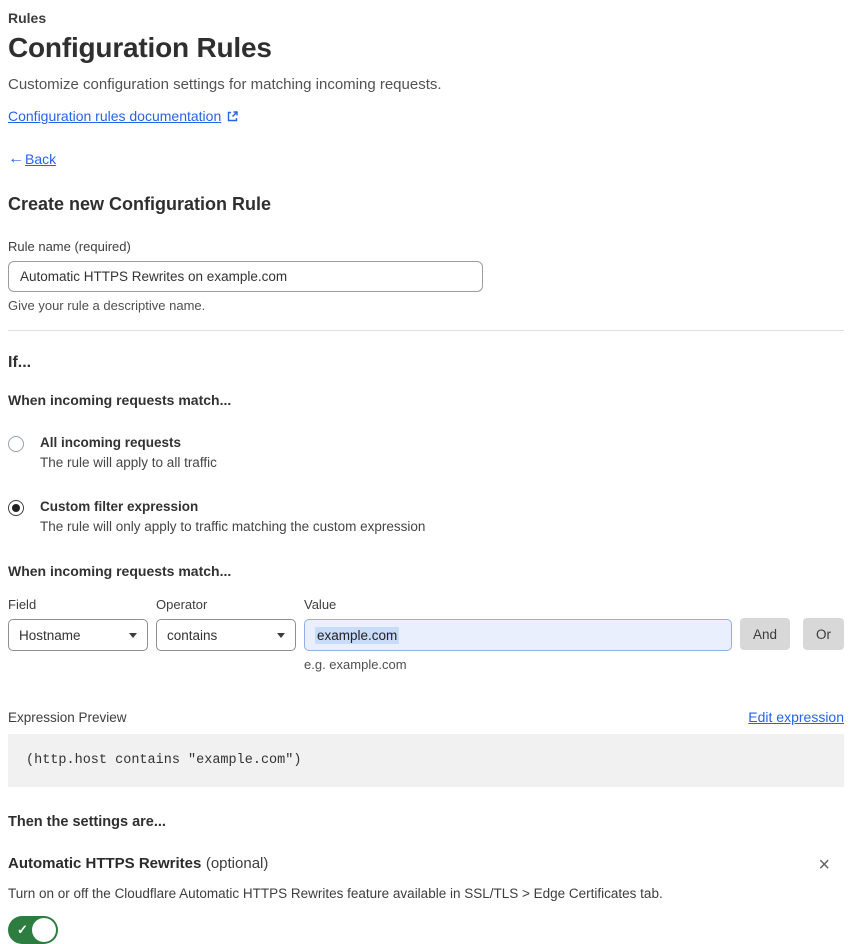 The height and width of the screenshot is (944, 852). Describe the element at coordinates (320, 604) in the screenshot. I see `value-label: Value` at that location.